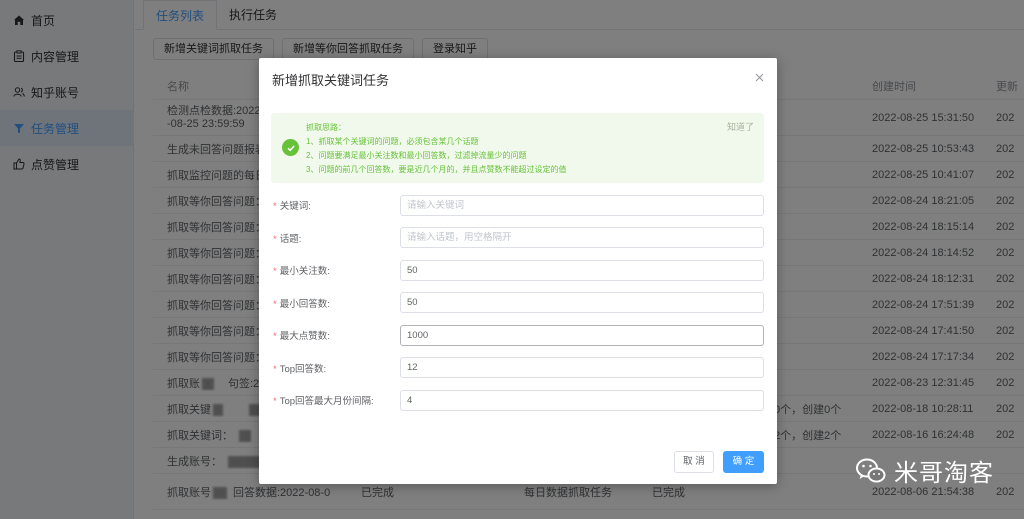 The height and width of the screenshot is (519, 1024). I want to click on form-row-min-answers: * 最小回答数: 50, so click(518, 303).